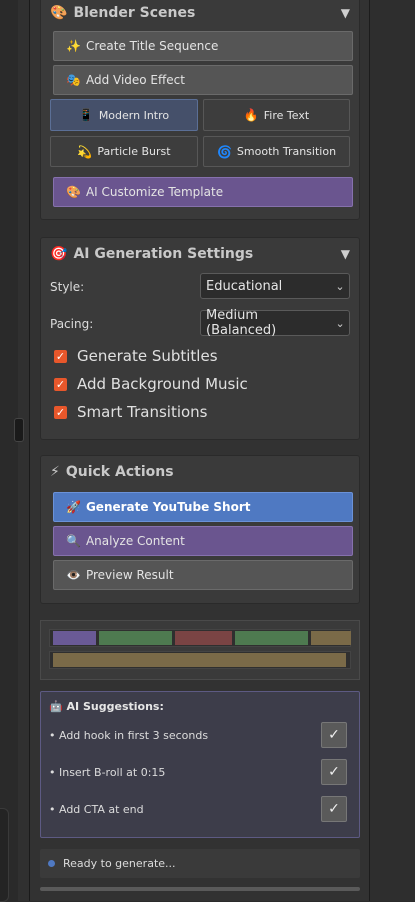  What do you see at coordinates (19, 430) in the screenshot?
I see `resize-handle` at bounding box center [19, 430].